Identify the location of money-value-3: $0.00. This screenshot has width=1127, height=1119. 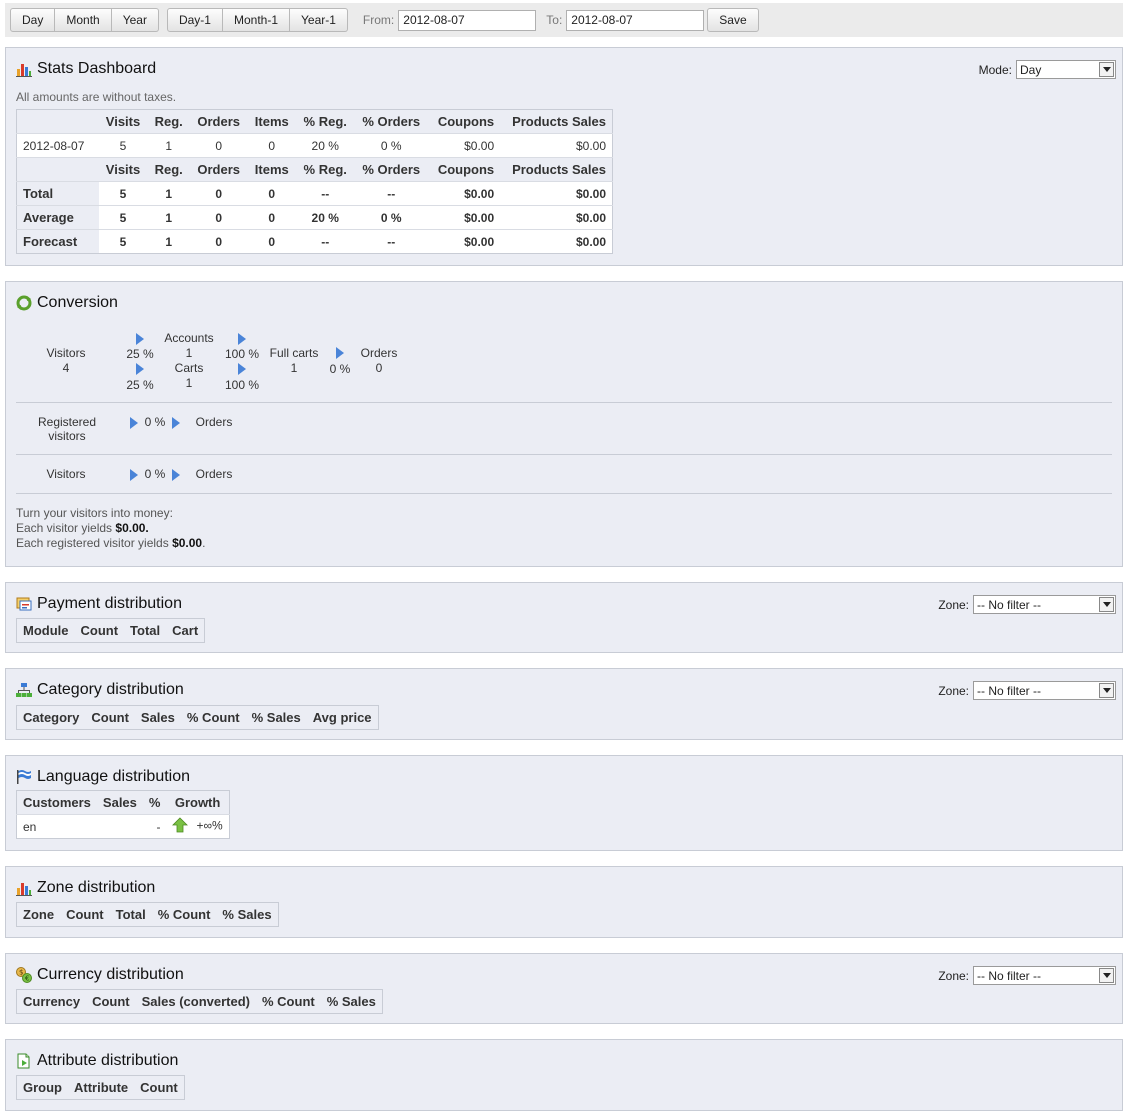
(187, 543).